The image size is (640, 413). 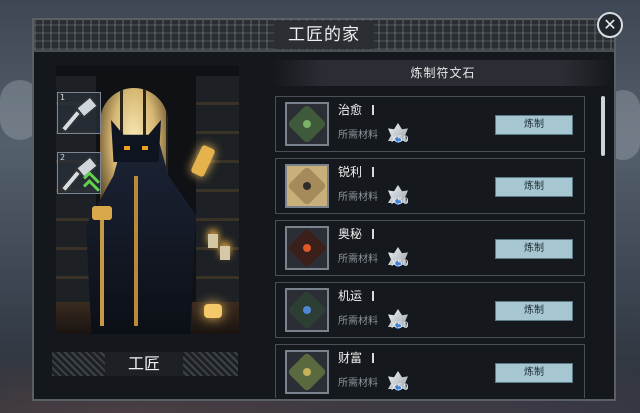 What do you see at coordinates (443, 73) in the screenshot?
I see `section-header: 炼制符文石` at bounding box center [443, 73].